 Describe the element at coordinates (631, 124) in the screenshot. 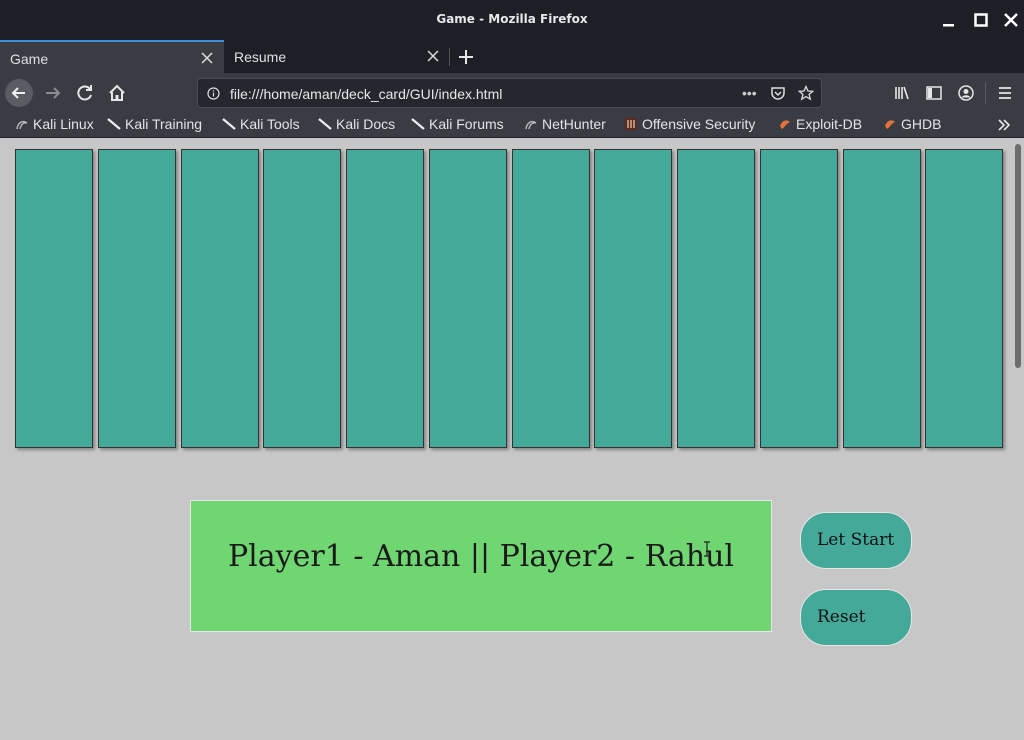

I see `offsec-icon` at that location.